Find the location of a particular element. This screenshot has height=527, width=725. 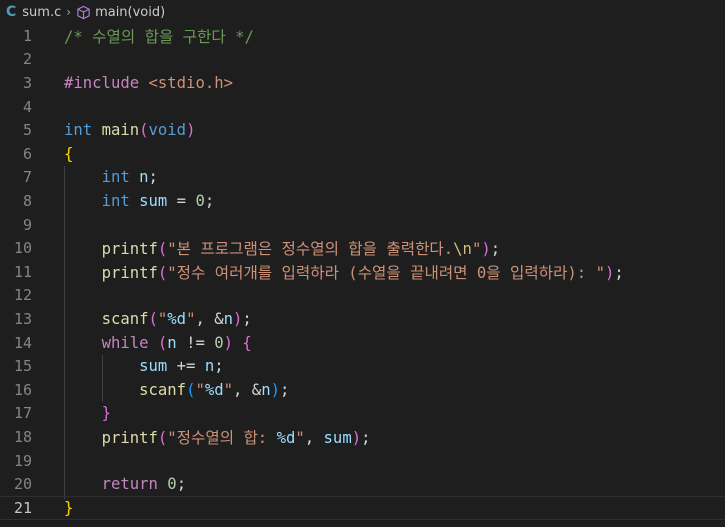

string-literal: 0 is located at coordinates (481, 272).